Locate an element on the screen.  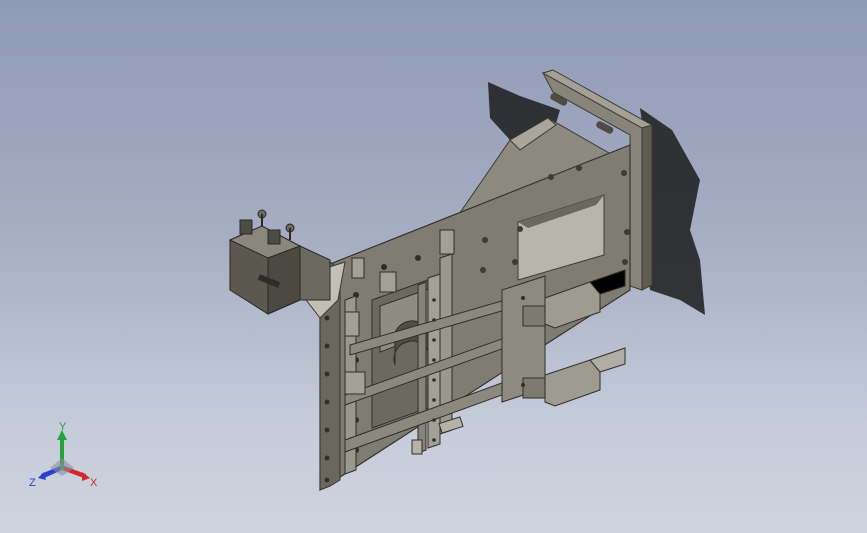
triad-z-label: Z is located at coordinates (32, 483).